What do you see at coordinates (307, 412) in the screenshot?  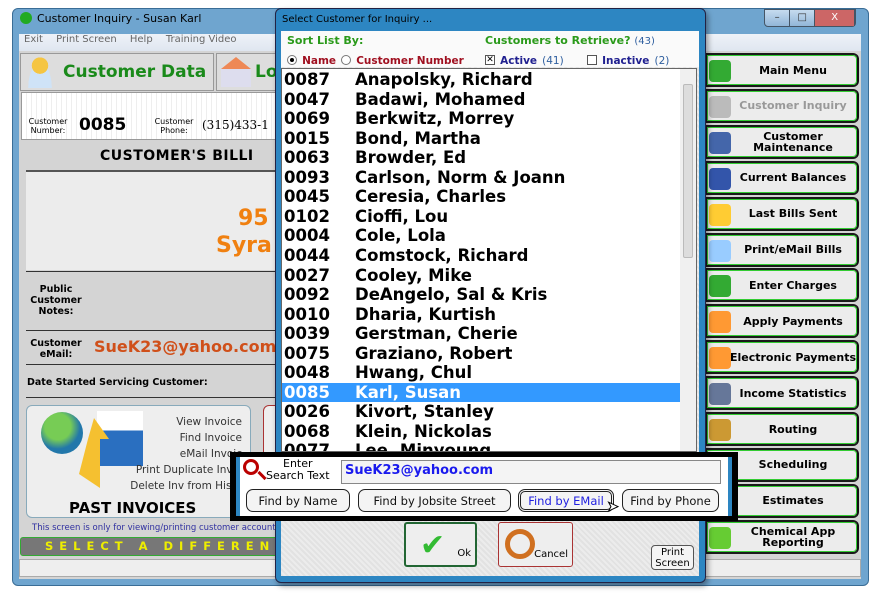 I see `customer-number: 0026` at bounding box center [307, 412].